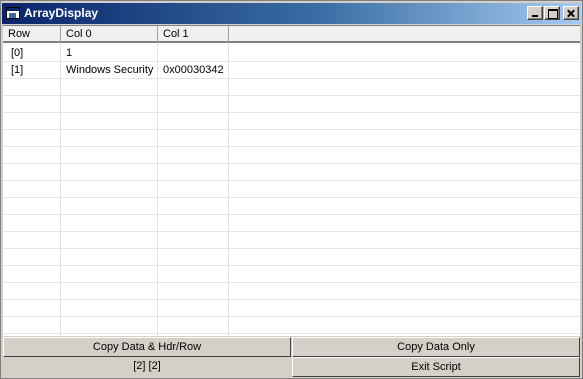  Describe the element at coordinates (32, 34) in the screenshot. I see `column-header-row: Row` at that location.